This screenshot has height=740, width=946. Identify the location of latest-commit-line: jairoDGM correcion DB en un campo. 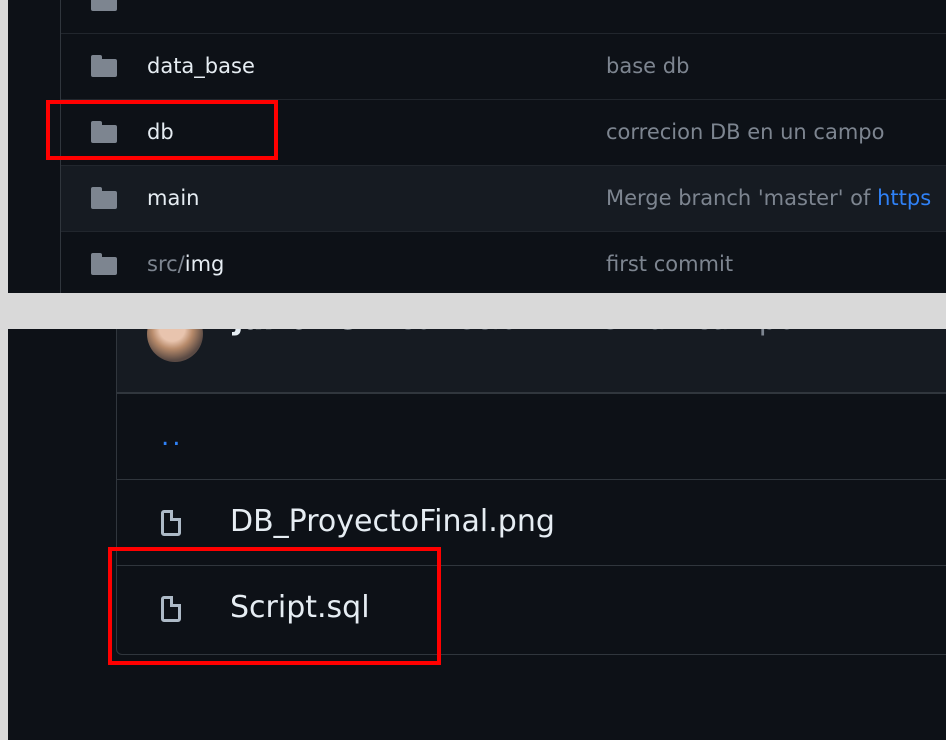
(514, 333).